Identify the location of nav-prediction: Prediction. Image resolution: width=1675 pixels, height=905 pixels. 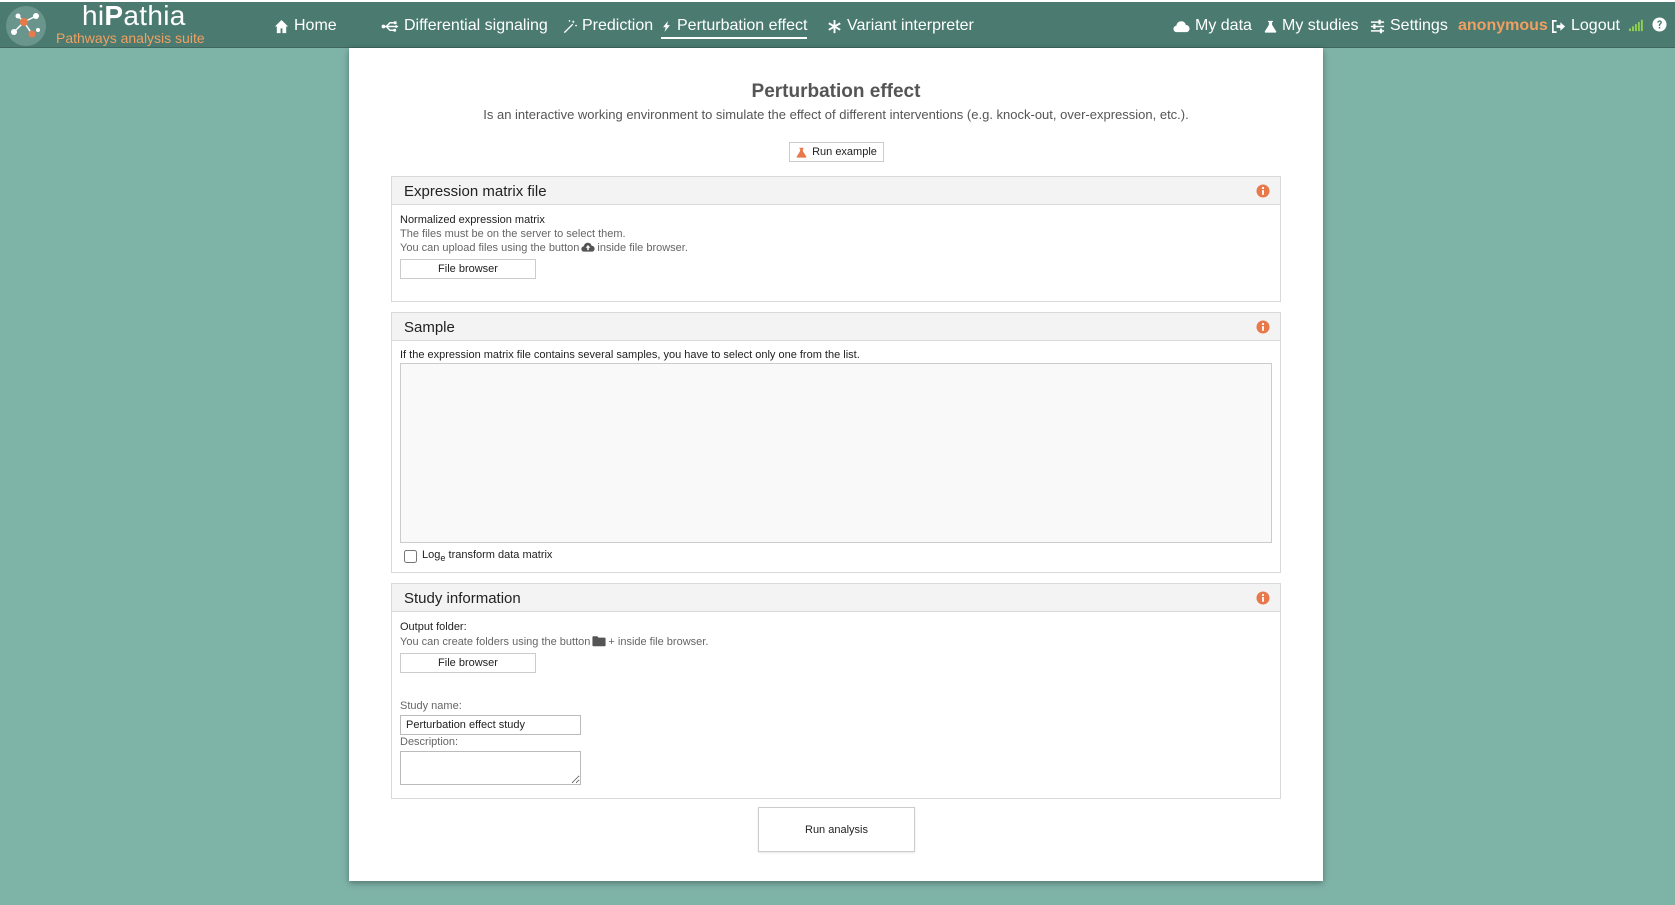
(607, 26).